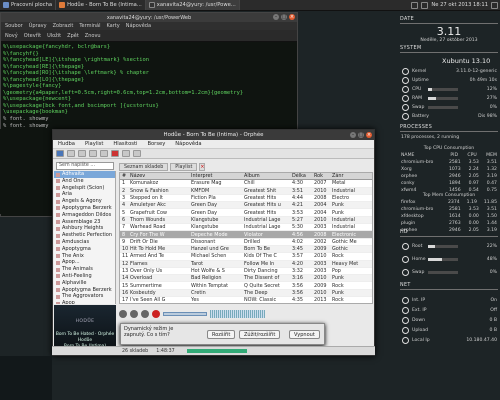 The width and height of the screenshot is (500, 400). What do you see at coordinates (82, 153) in the screenshot?
I see `list-icon` at bounding box center [82, 153].